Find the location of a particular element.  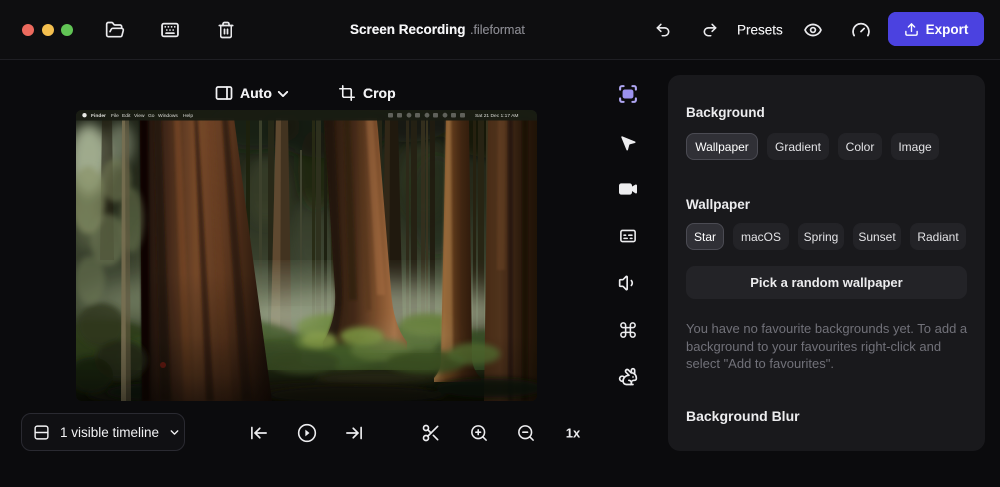

svg-text: Finder is located at coordinates (98, 116).